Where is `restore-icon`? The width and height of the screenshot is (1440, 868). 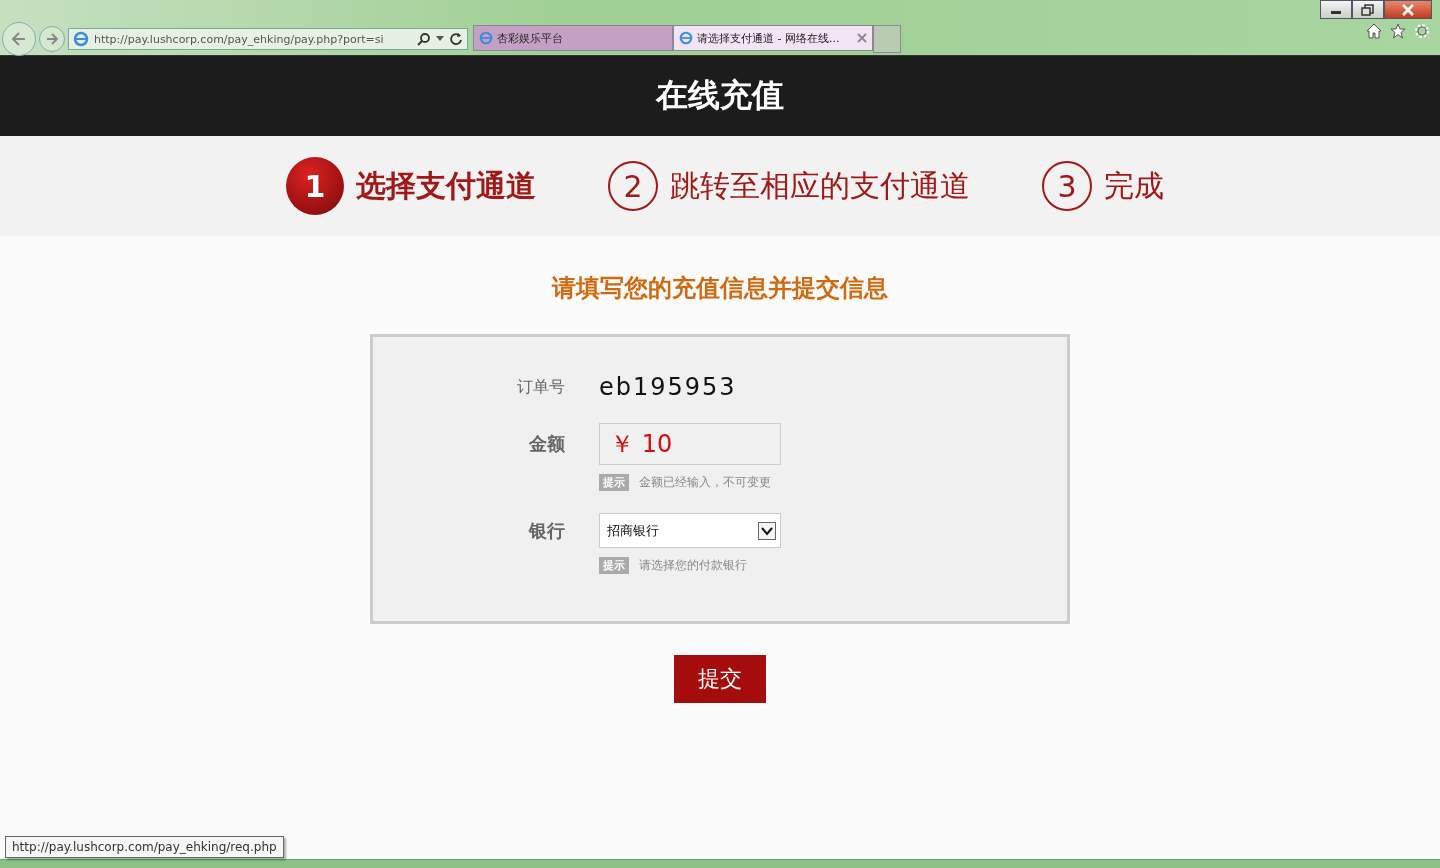 restore-icon is located at coordinates (1368, 9).